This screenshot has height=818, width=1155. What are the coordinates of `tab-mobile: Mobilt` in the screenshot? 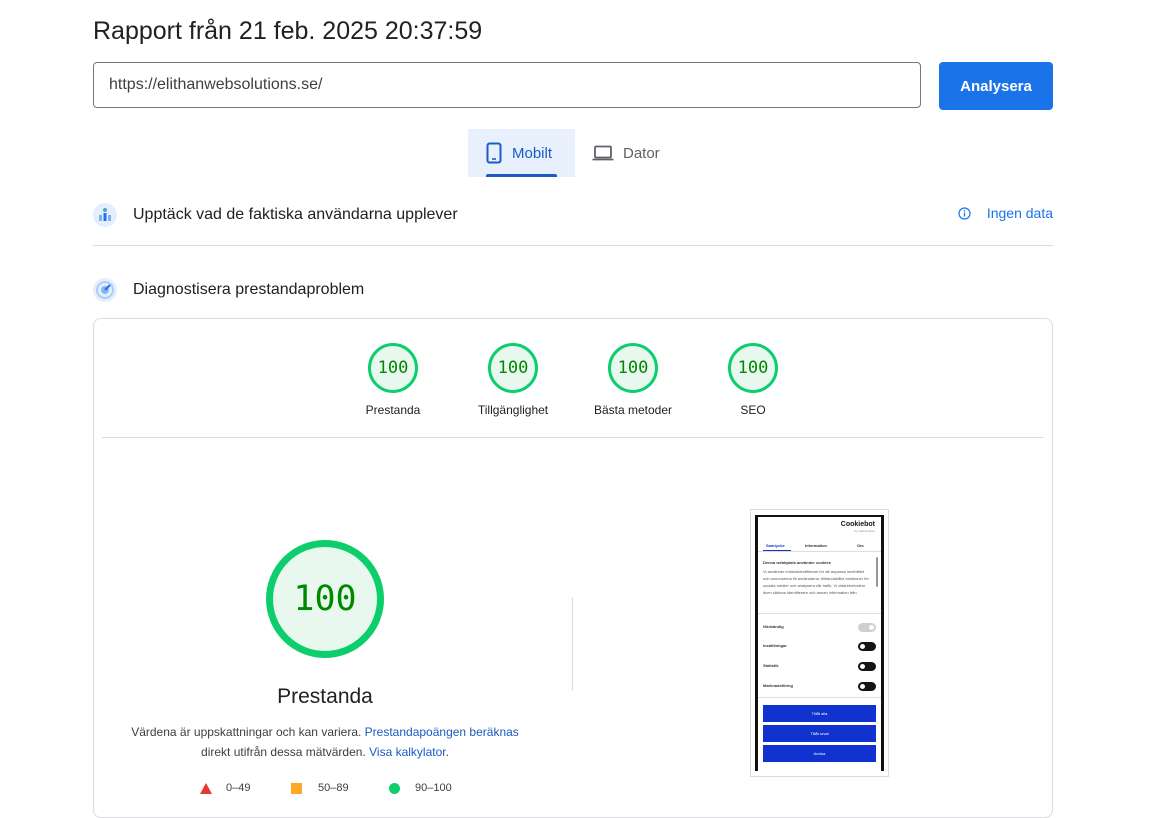 It's located at (521, 153).